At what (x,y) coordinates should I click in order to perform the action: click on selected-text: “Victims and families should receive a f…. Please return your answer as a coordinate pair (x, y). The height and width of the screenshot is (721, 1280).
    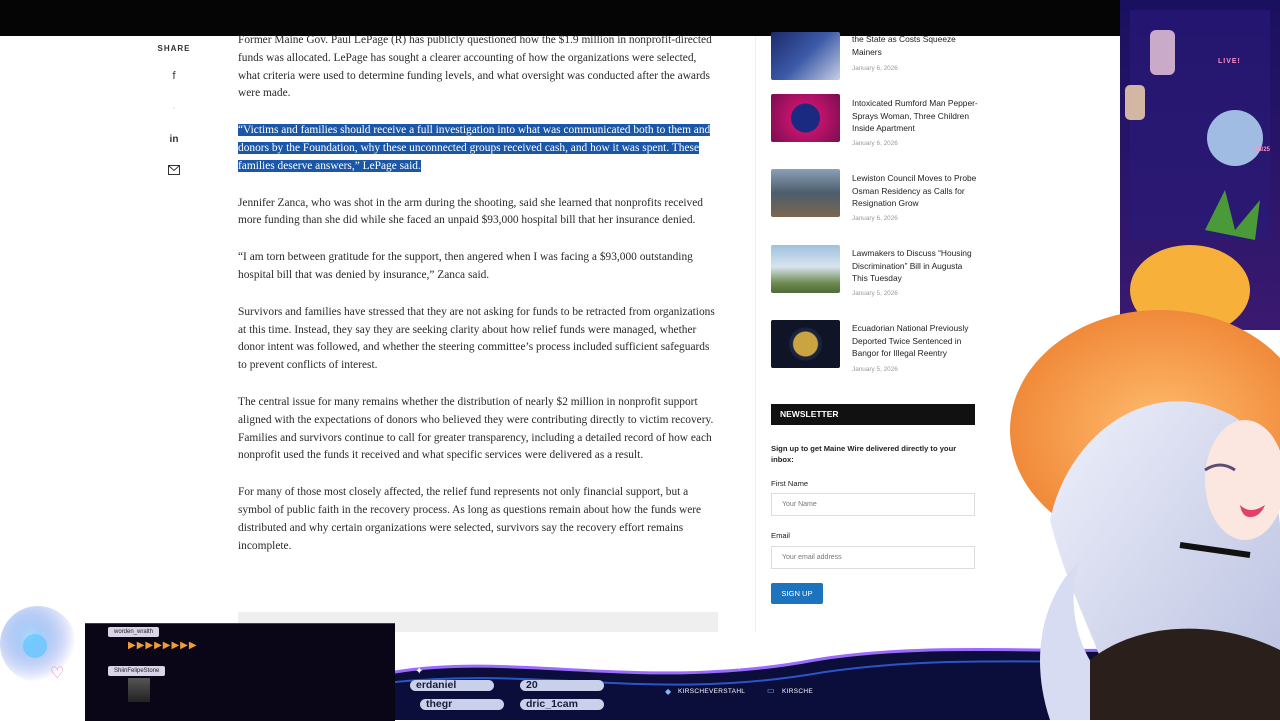
    Looking at the image, I should click on (474, 148).